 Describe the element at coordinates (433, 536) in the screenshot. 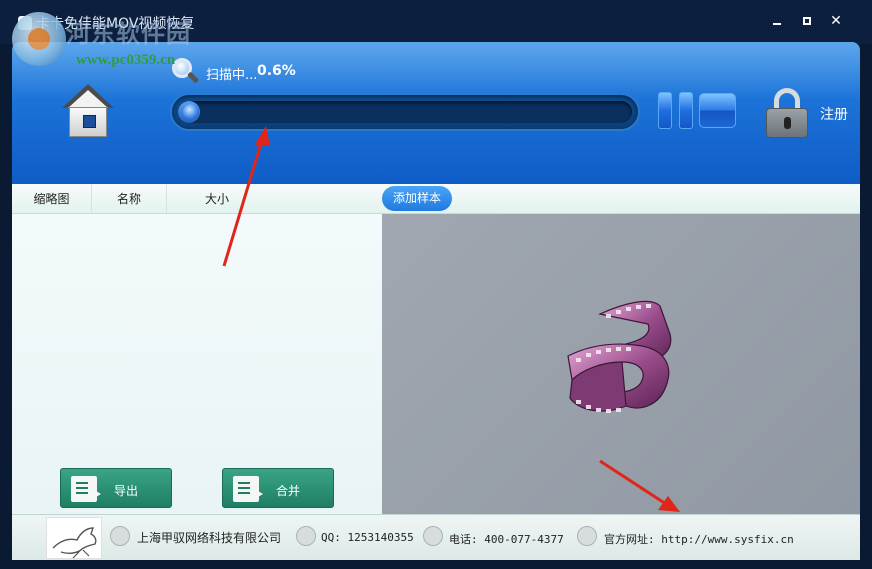

I see `phone-icon` at that location.